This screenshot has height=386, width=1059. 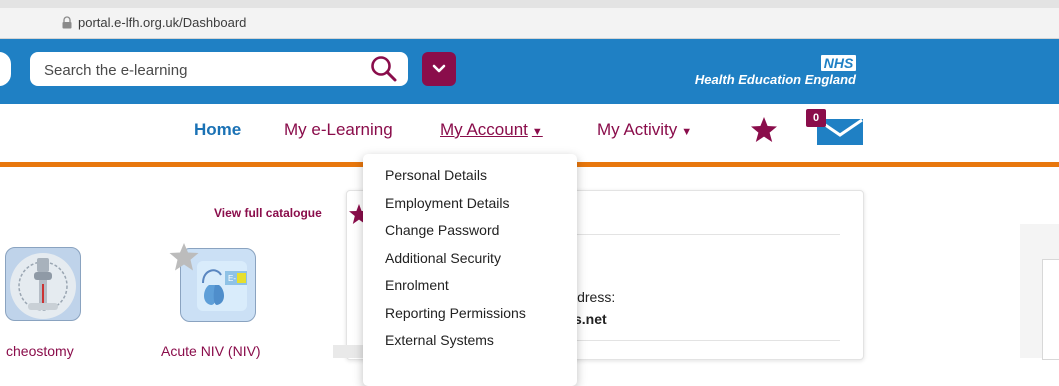 What do you see at coordinates (67, 22) in the screenshot?
I see `lock-icon` at bounding box center [67, 22].